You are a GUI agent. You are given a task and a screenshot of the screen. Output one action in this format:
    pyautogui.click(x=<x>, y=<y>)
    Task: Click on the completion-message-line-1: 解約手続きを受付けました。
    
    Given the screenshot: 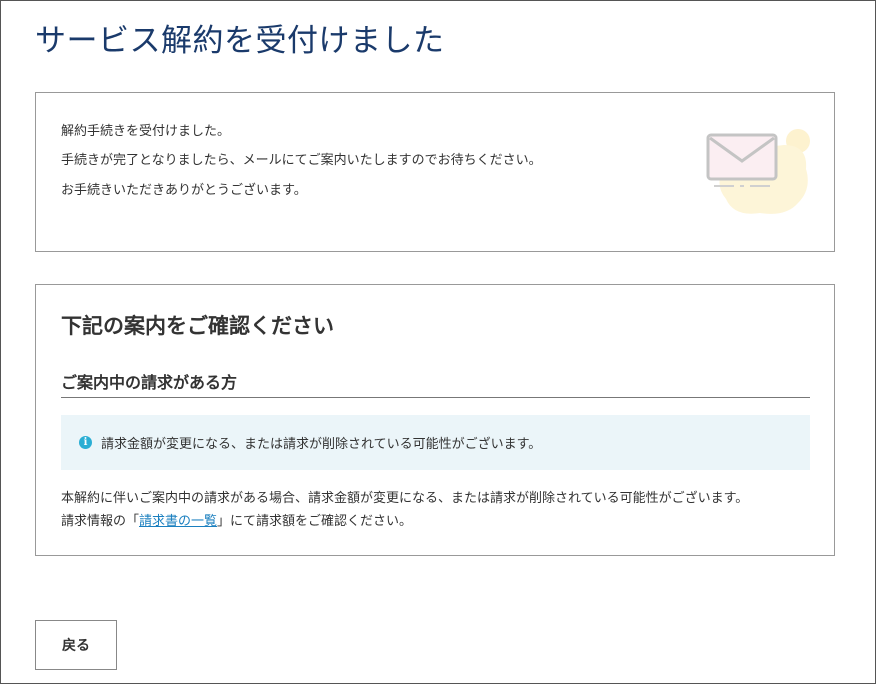 What is the action you would take?
    pyautogui.click(x=146, y=131)
    